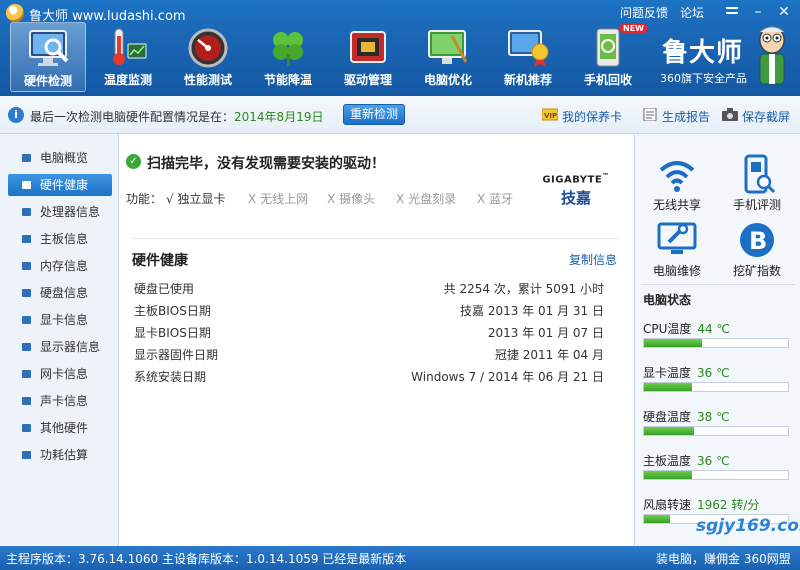 The height and width of the screenshot is (570, 800). What do you see at coordinates (60, 455) in the screenshot?
I see `sidebar-item-power: 功耗估算` at bounding box center [60, 455].